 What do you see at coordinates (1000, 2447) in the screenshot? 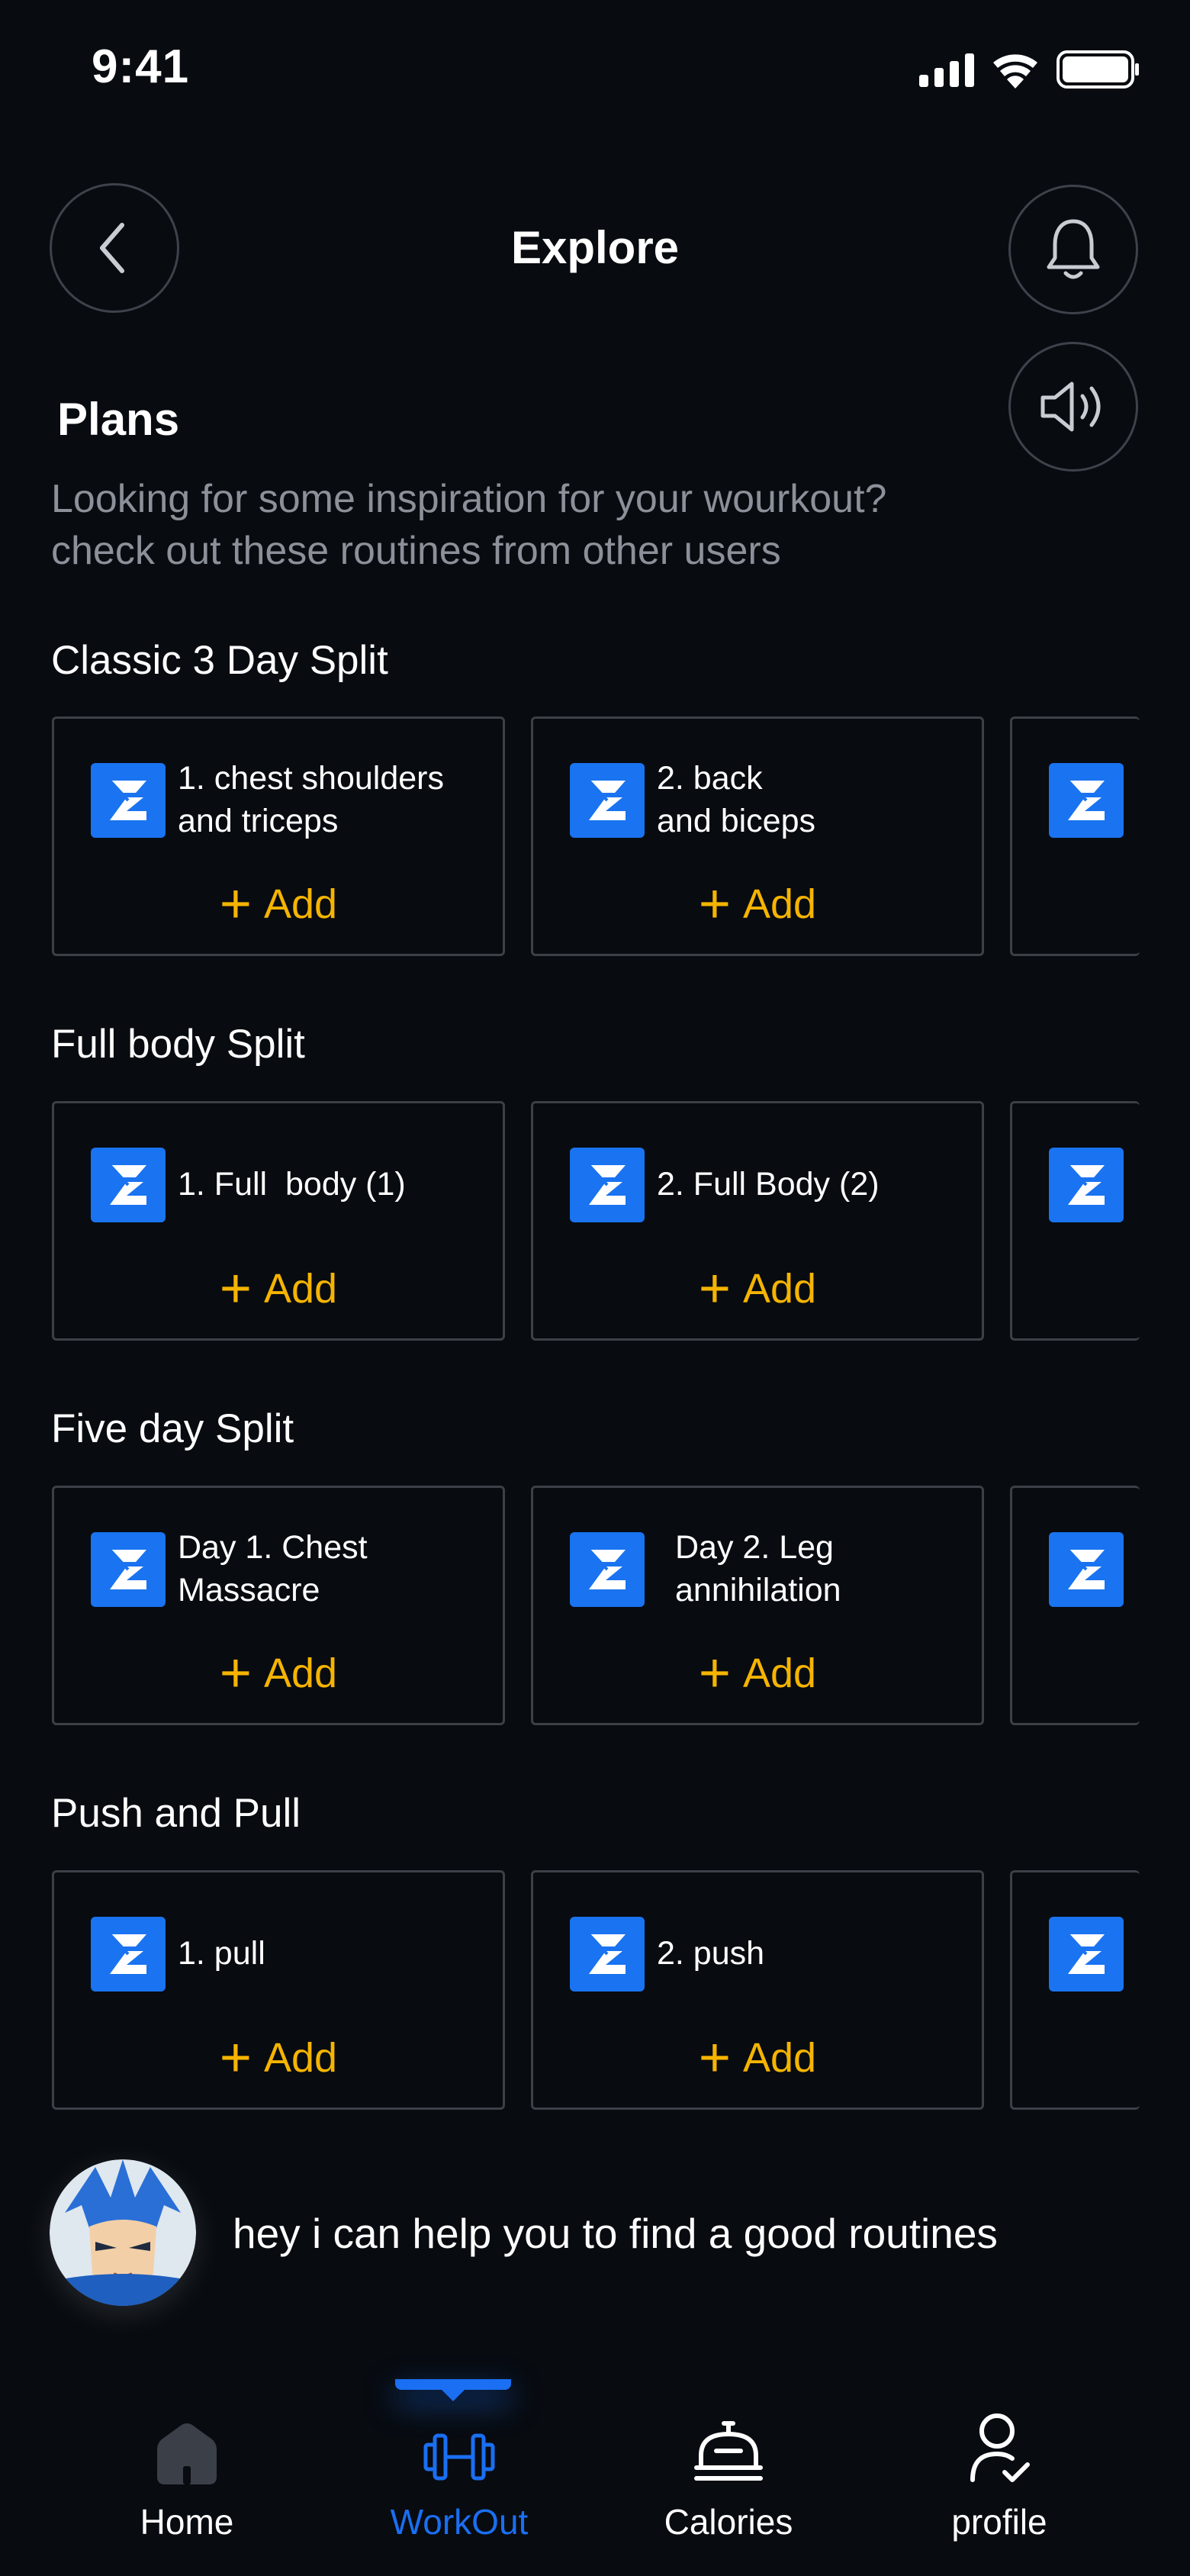
I see `user-check-icon` at bounding box center [1000, 2447].